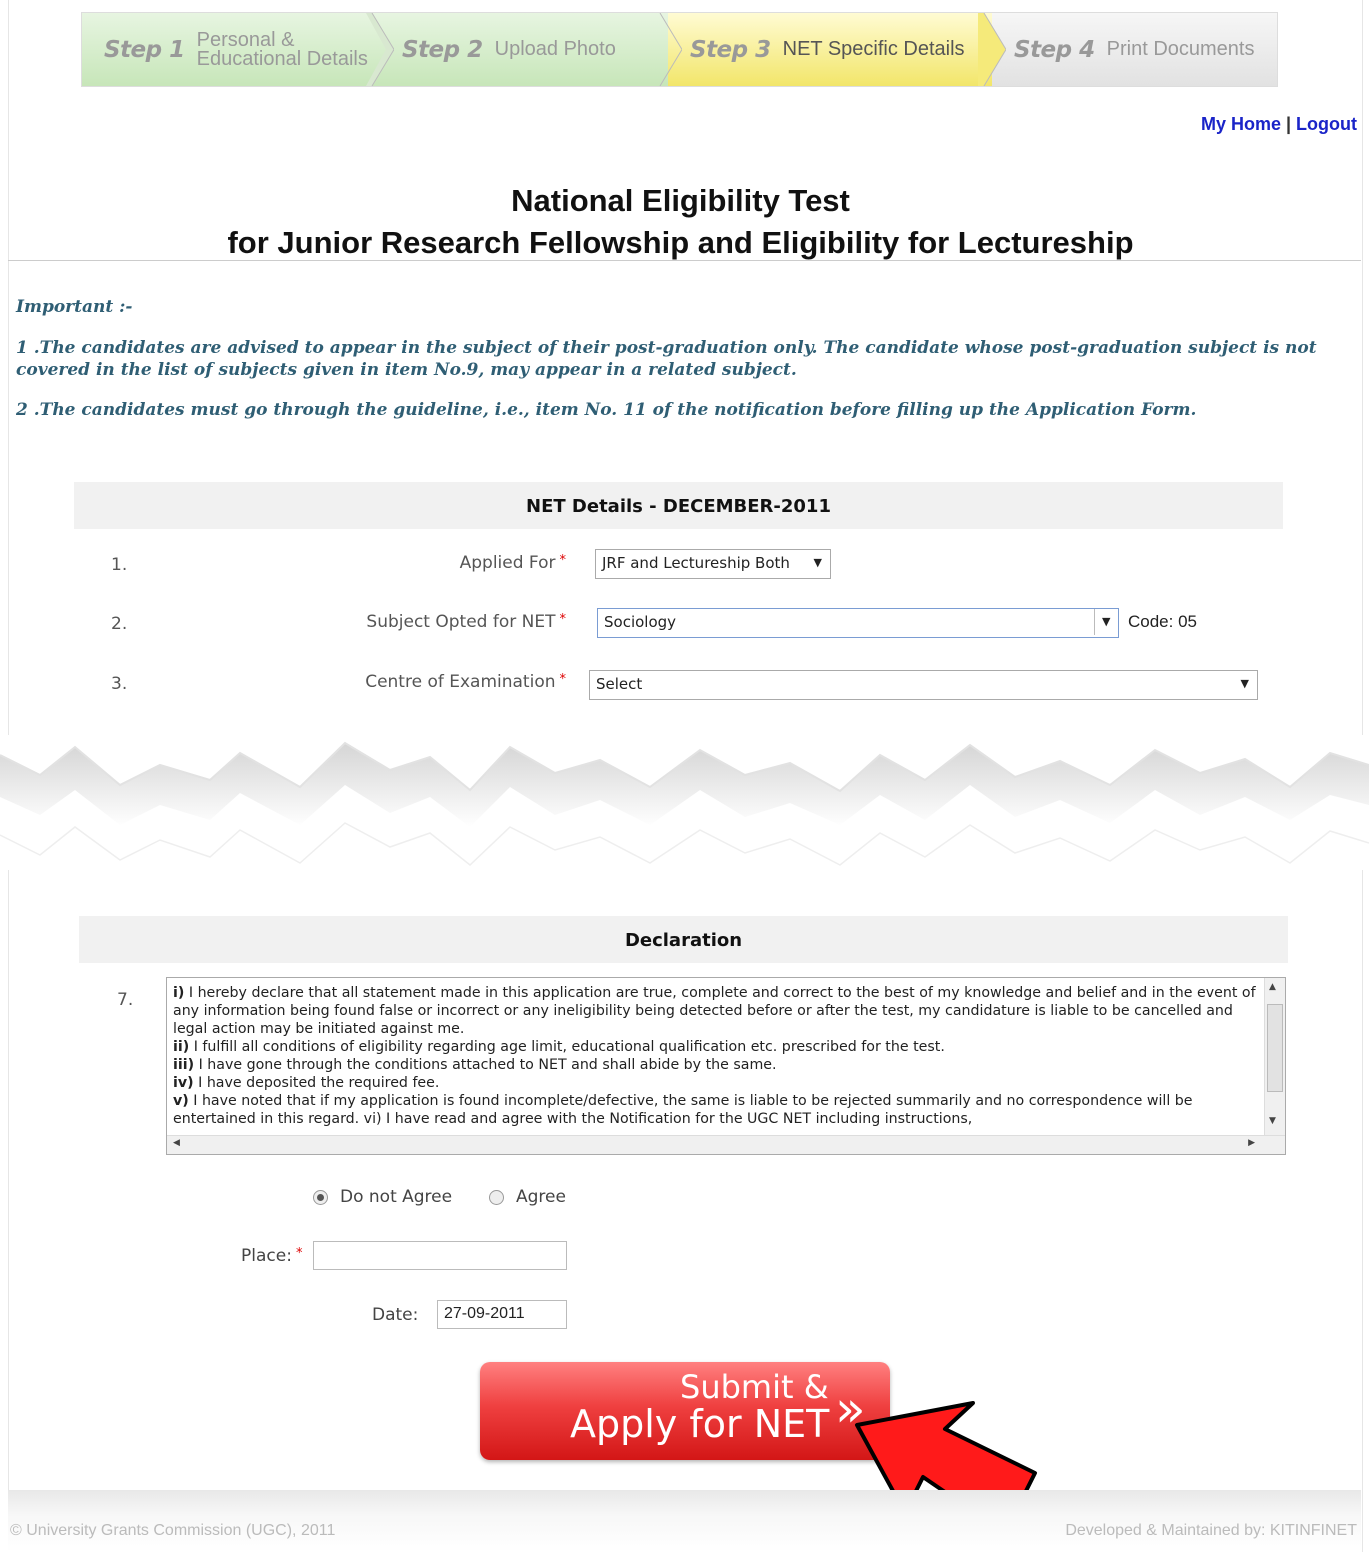 This screenshot has height=1552, width=1369. What do you see at coordinates (512, 563) in the screenshot?
I see `applied-for-label: Applied For *` at bounding box center [512, 563].